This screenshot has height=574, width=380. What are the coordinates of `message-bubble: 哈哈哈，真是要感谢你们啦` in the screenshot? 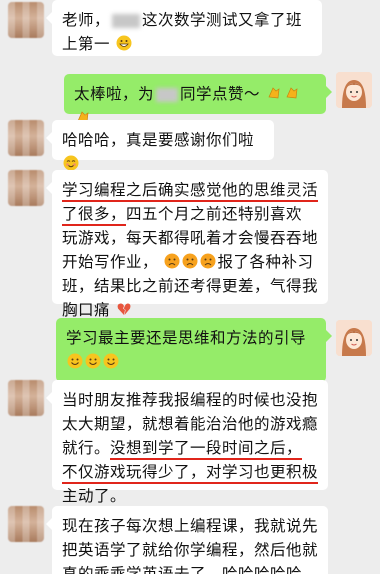 It's located at (160, 145).